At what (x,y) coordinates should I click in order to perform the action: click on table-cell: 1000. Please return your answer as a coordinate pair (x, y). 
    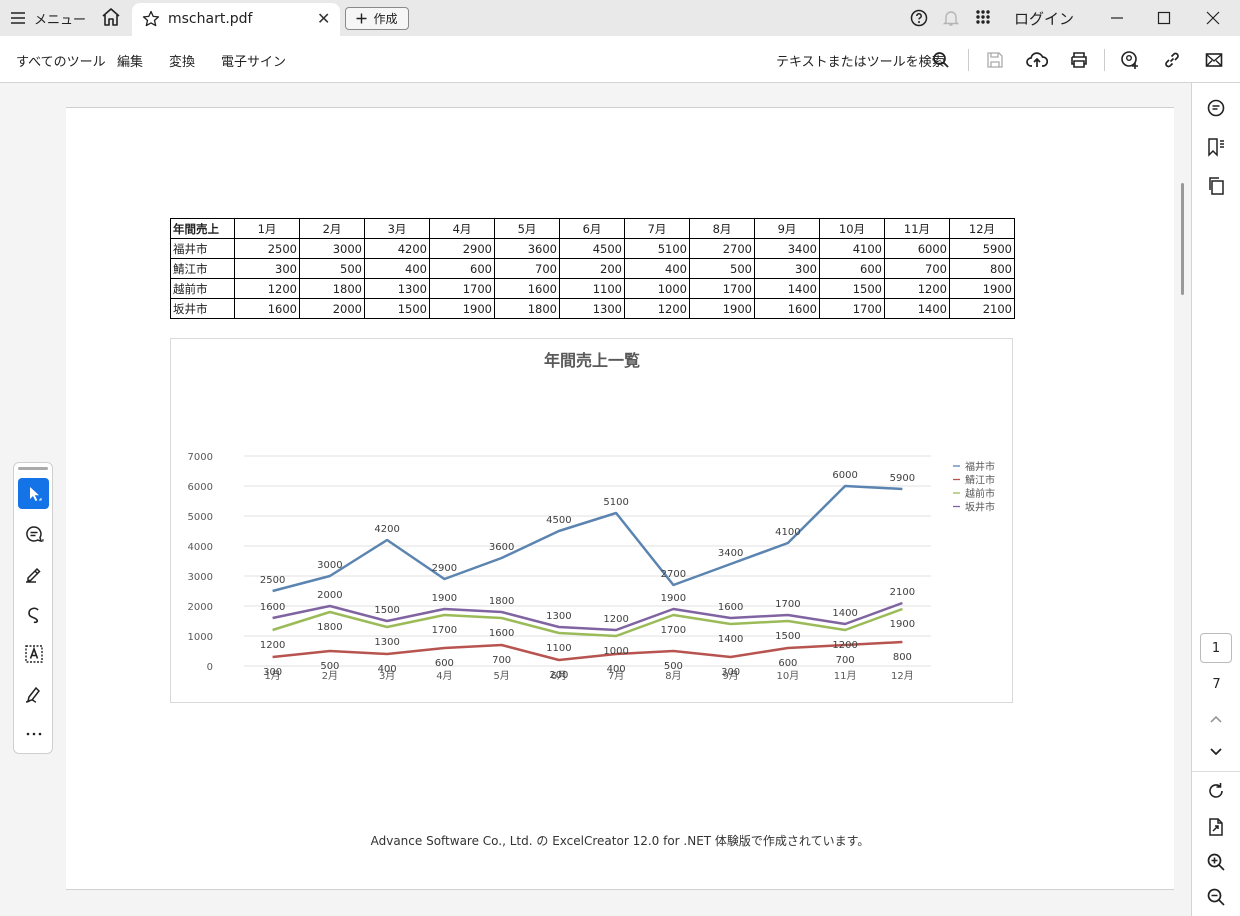
    Looking at the image, I should click on (657, 288).